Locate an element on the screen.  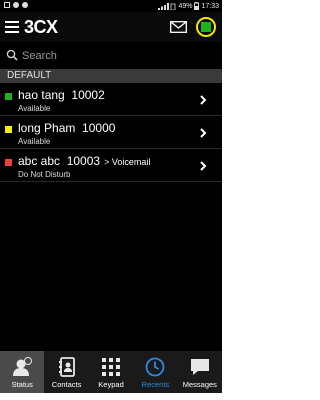
recents-icon is located at coordinates (155, 367).